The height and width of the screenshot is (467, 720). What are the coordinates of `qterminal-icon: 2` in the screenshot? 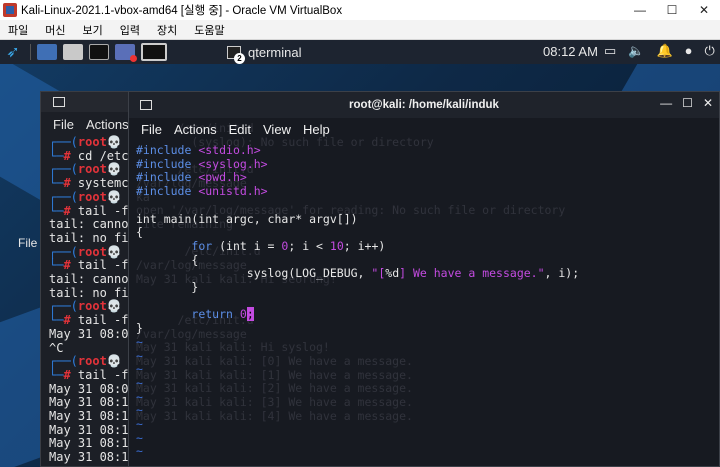 It's located at (236, 54).